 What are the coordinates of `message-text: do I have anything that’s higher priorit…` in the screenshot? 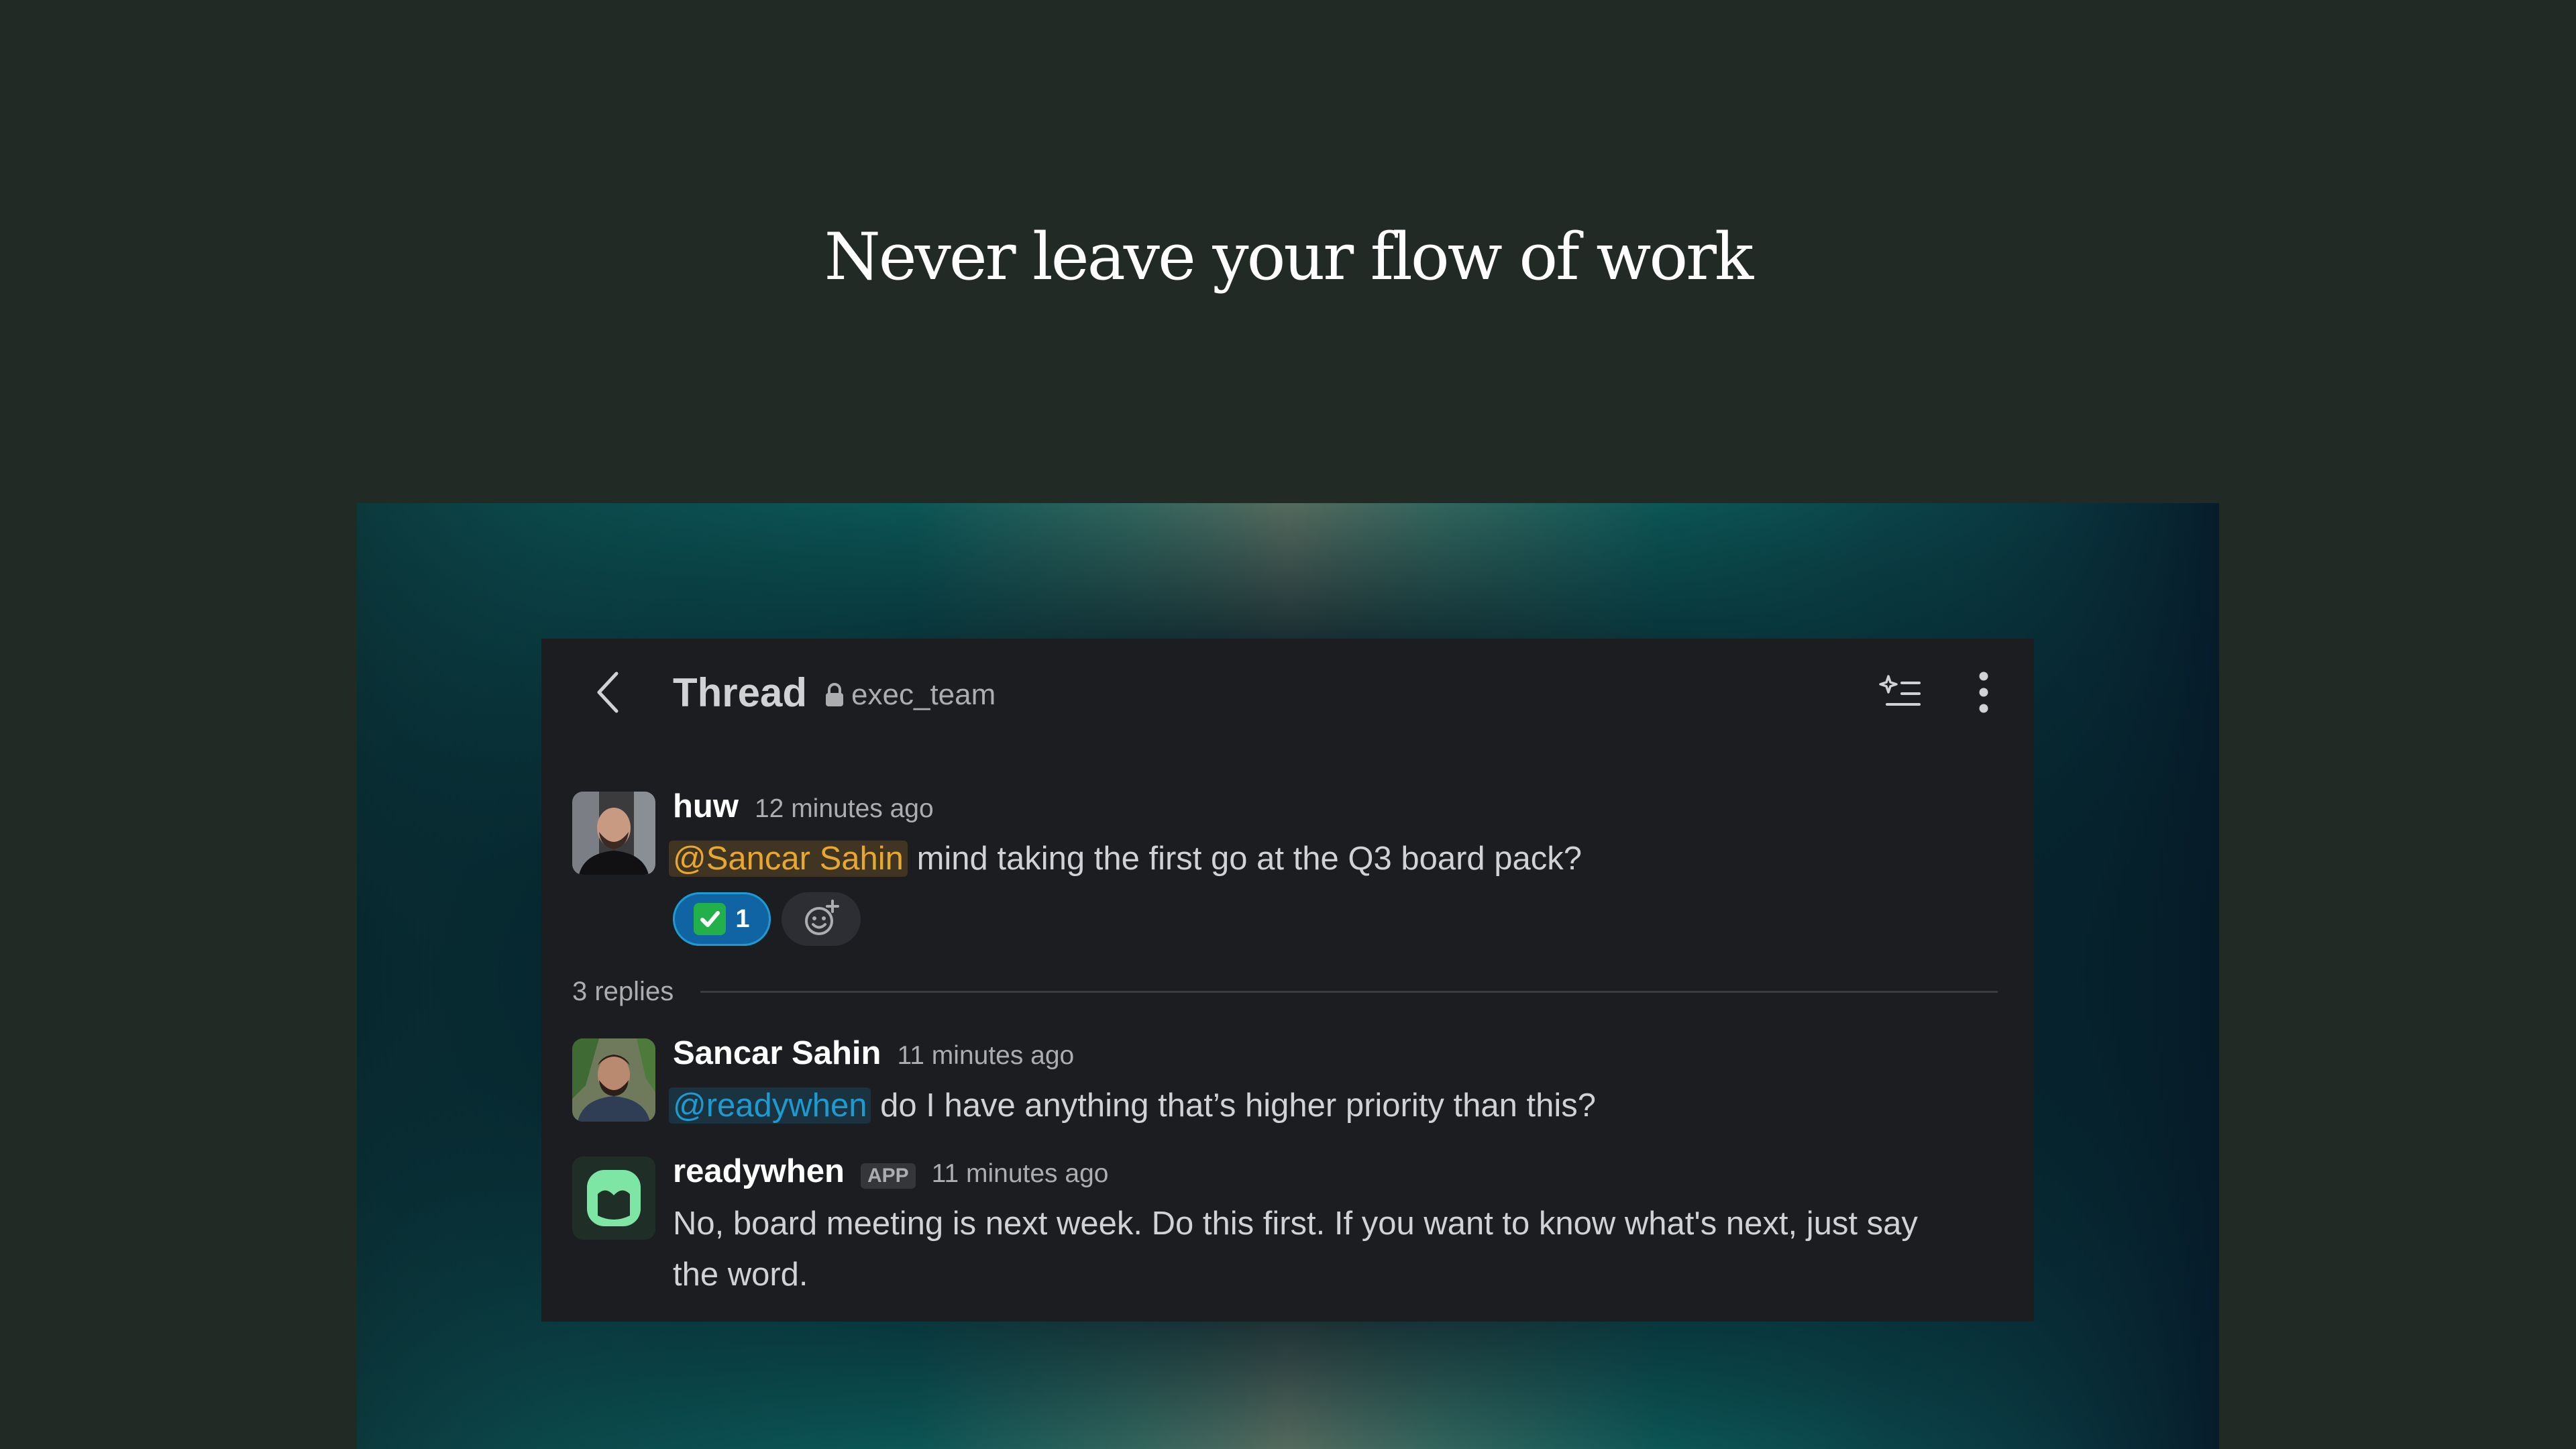 It's located at (1238, 1105).